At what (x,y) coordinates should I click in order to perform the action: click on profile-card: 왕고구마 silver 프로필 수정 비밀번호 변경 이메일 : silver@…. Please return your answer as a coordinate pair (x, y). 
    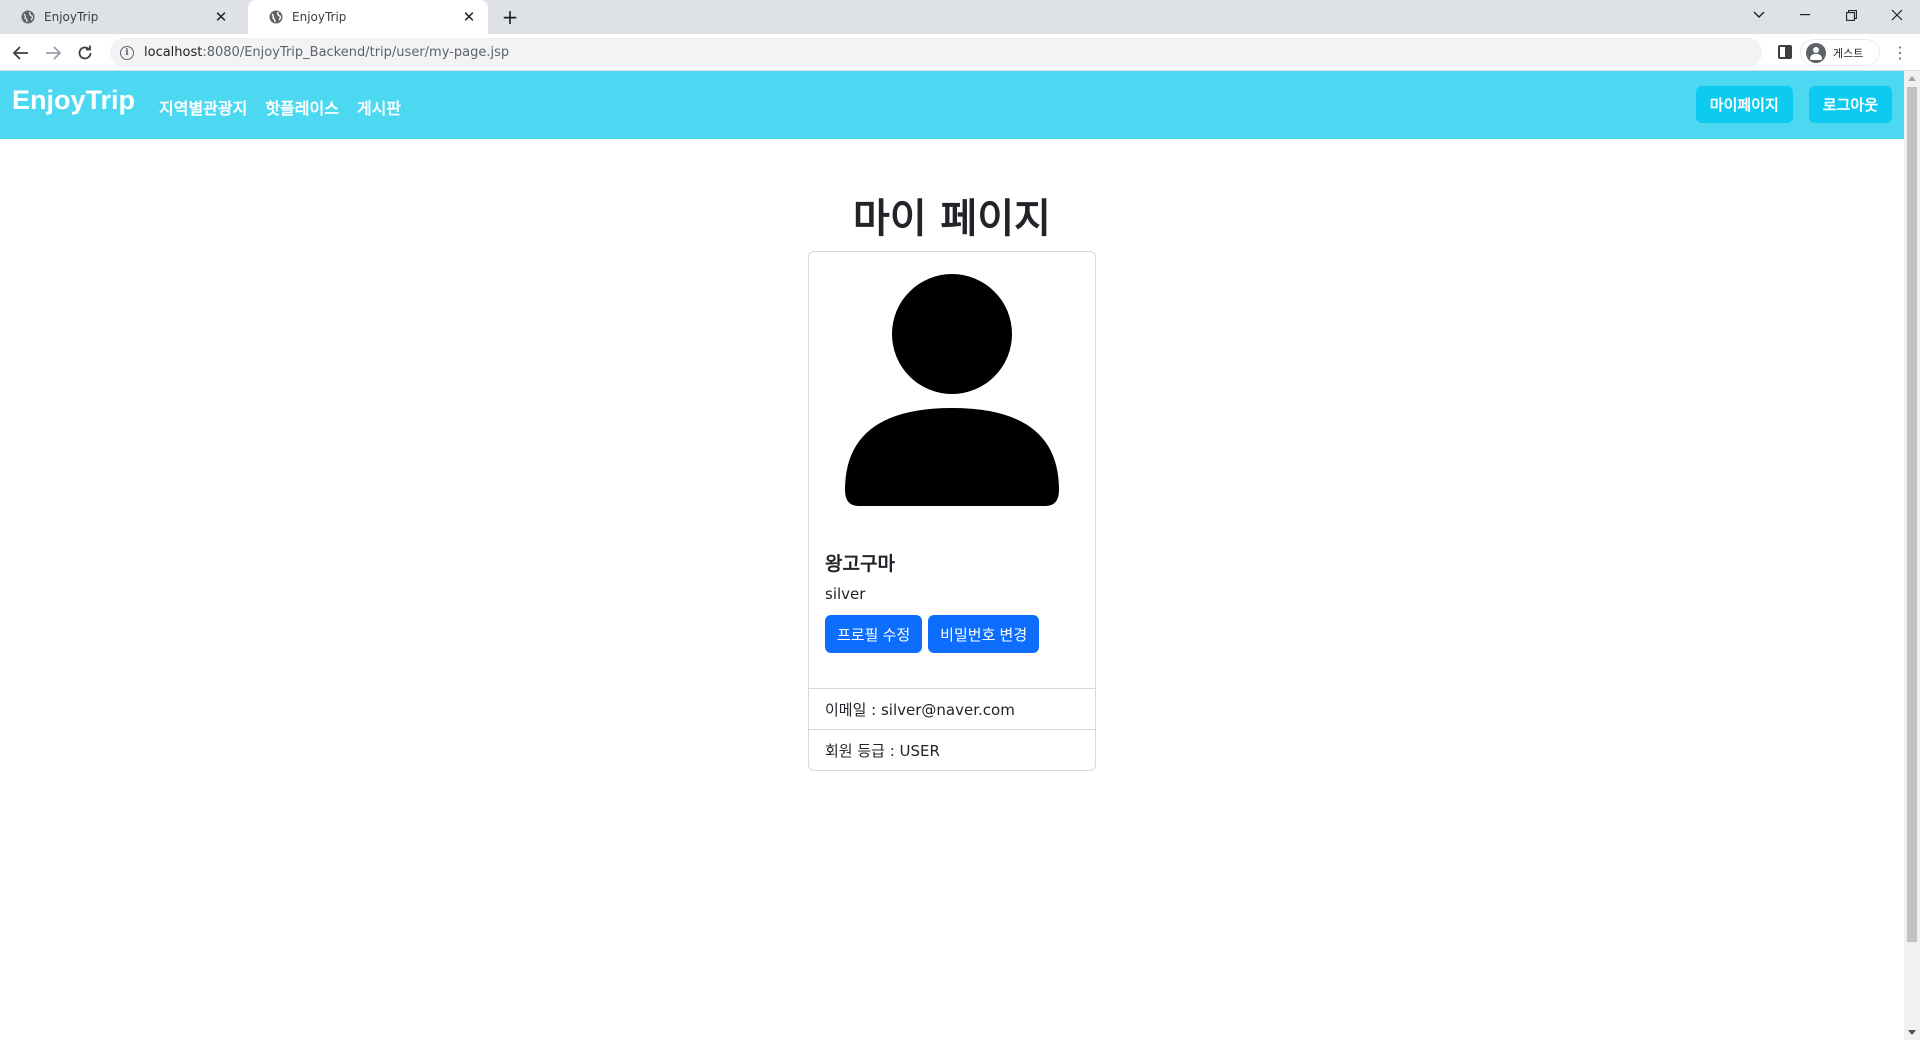
    Looking at the image, I should click on (952, 511).